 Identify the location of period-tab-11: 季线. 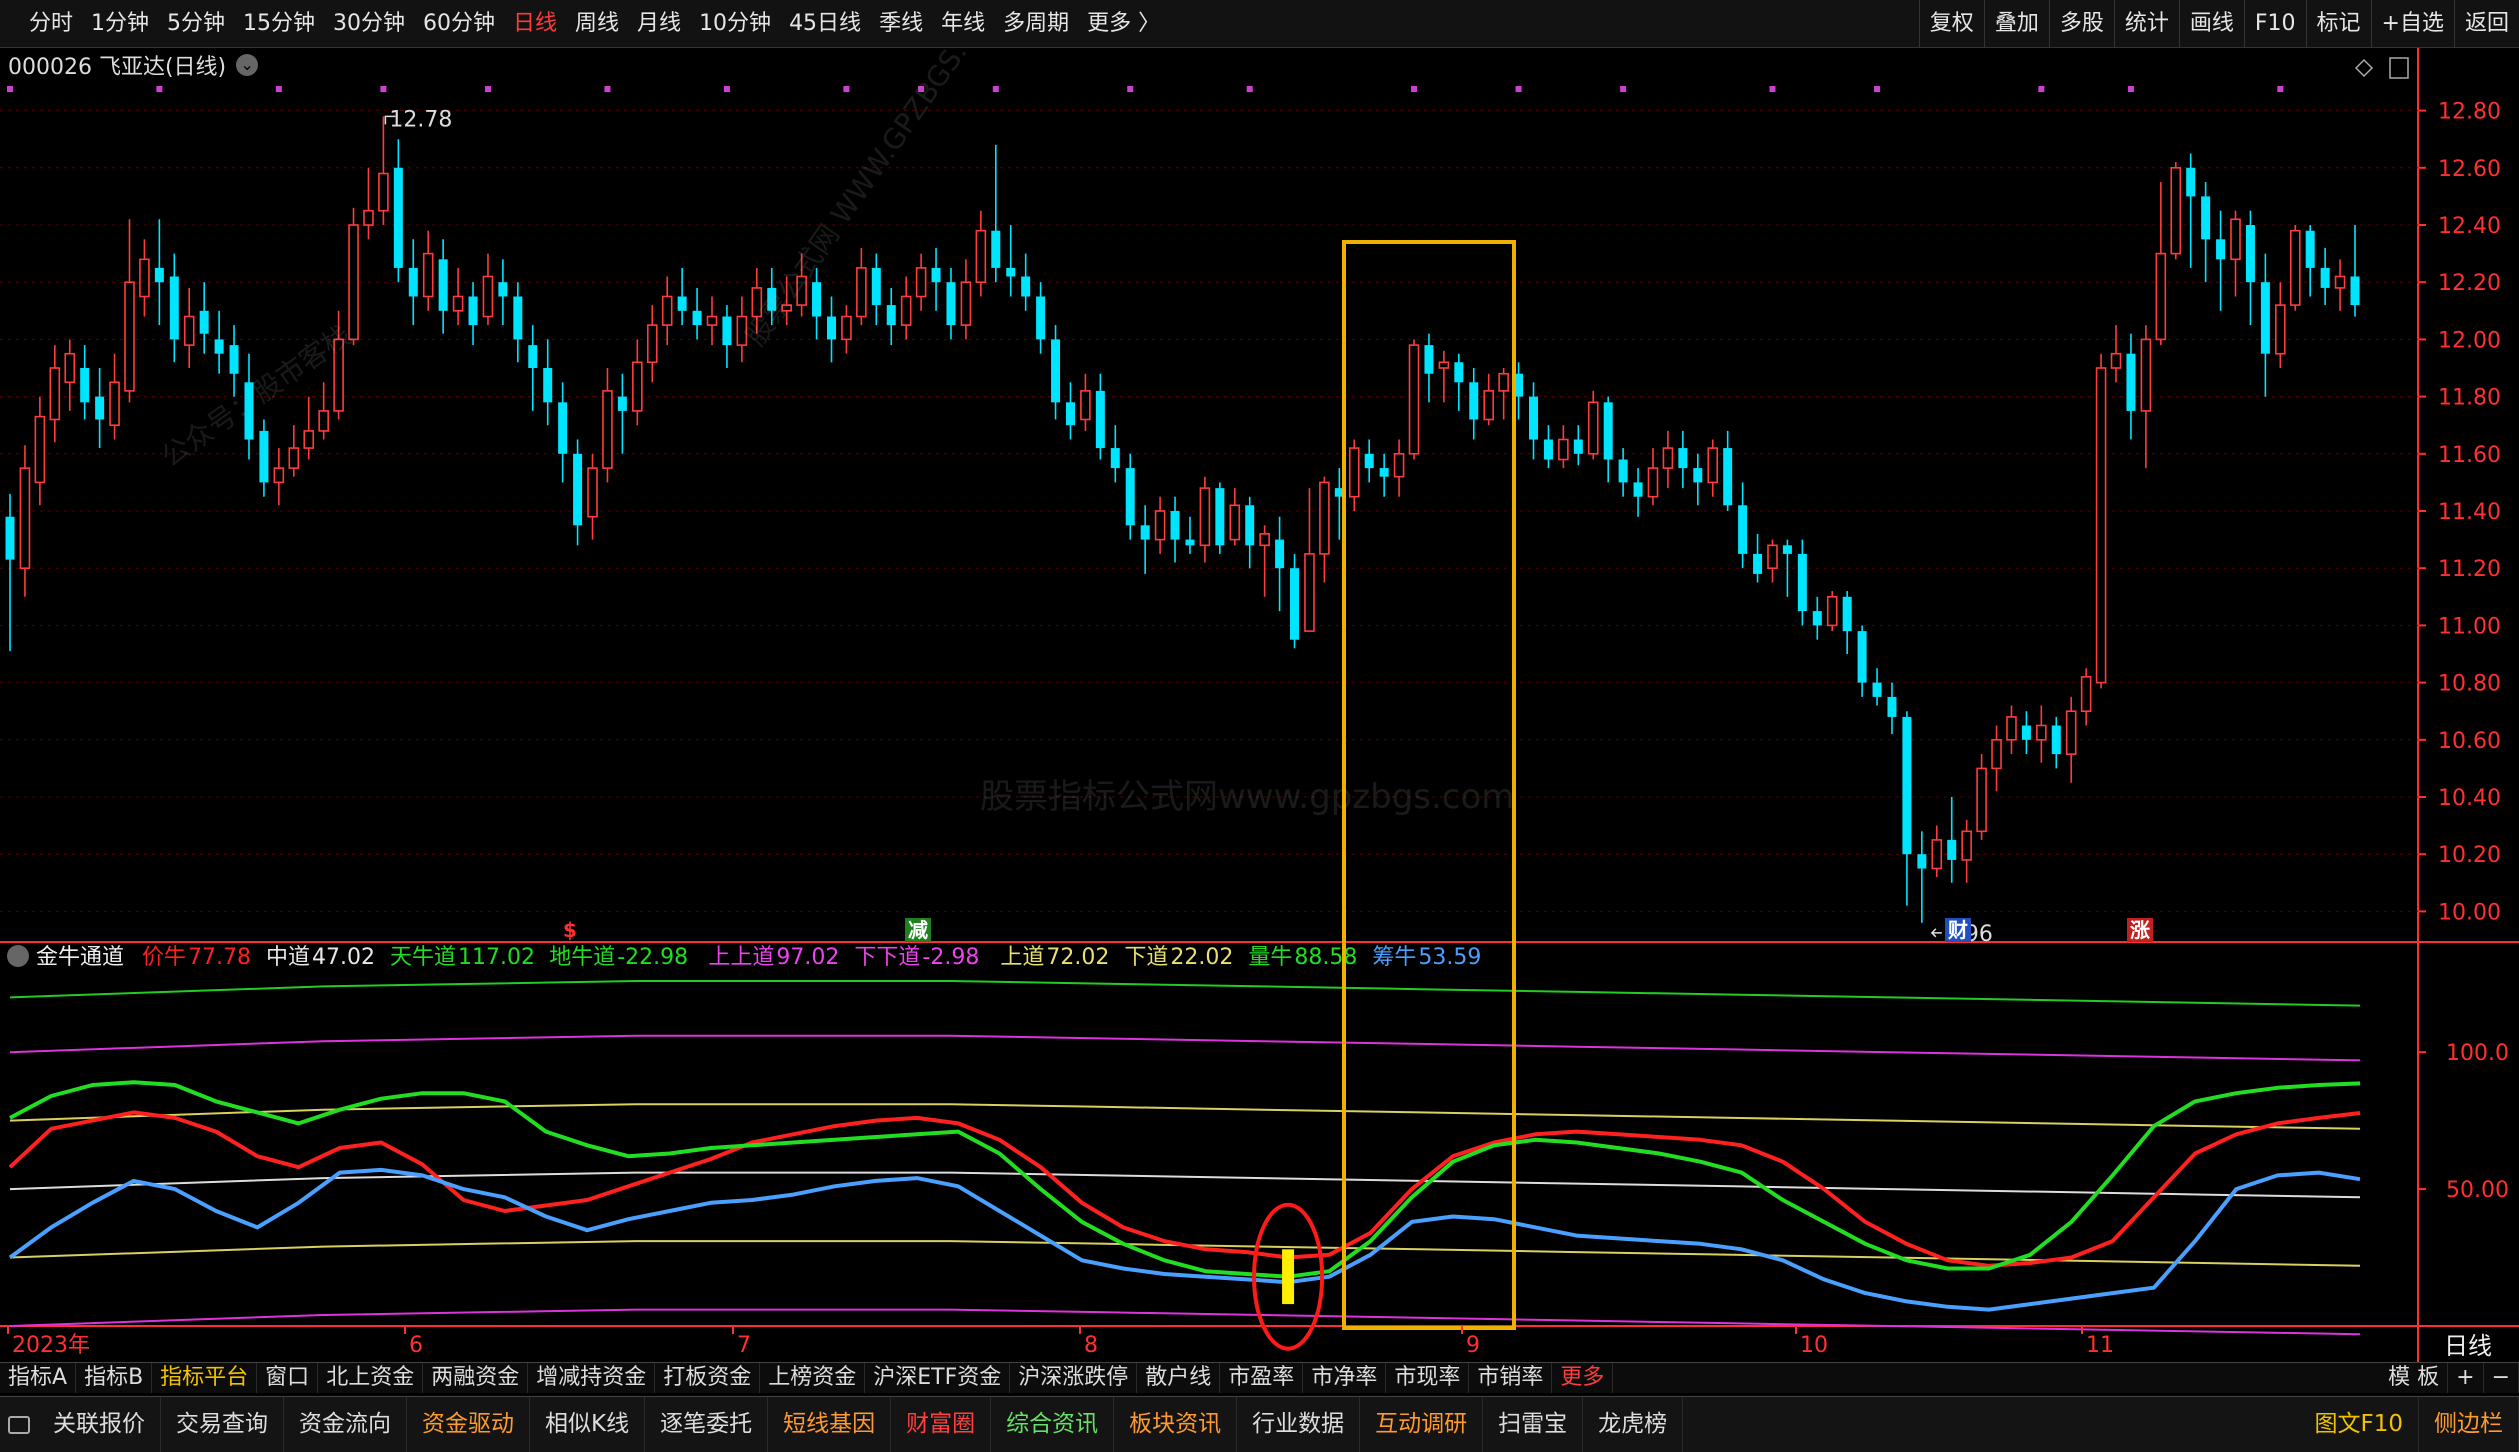
(901, 24).